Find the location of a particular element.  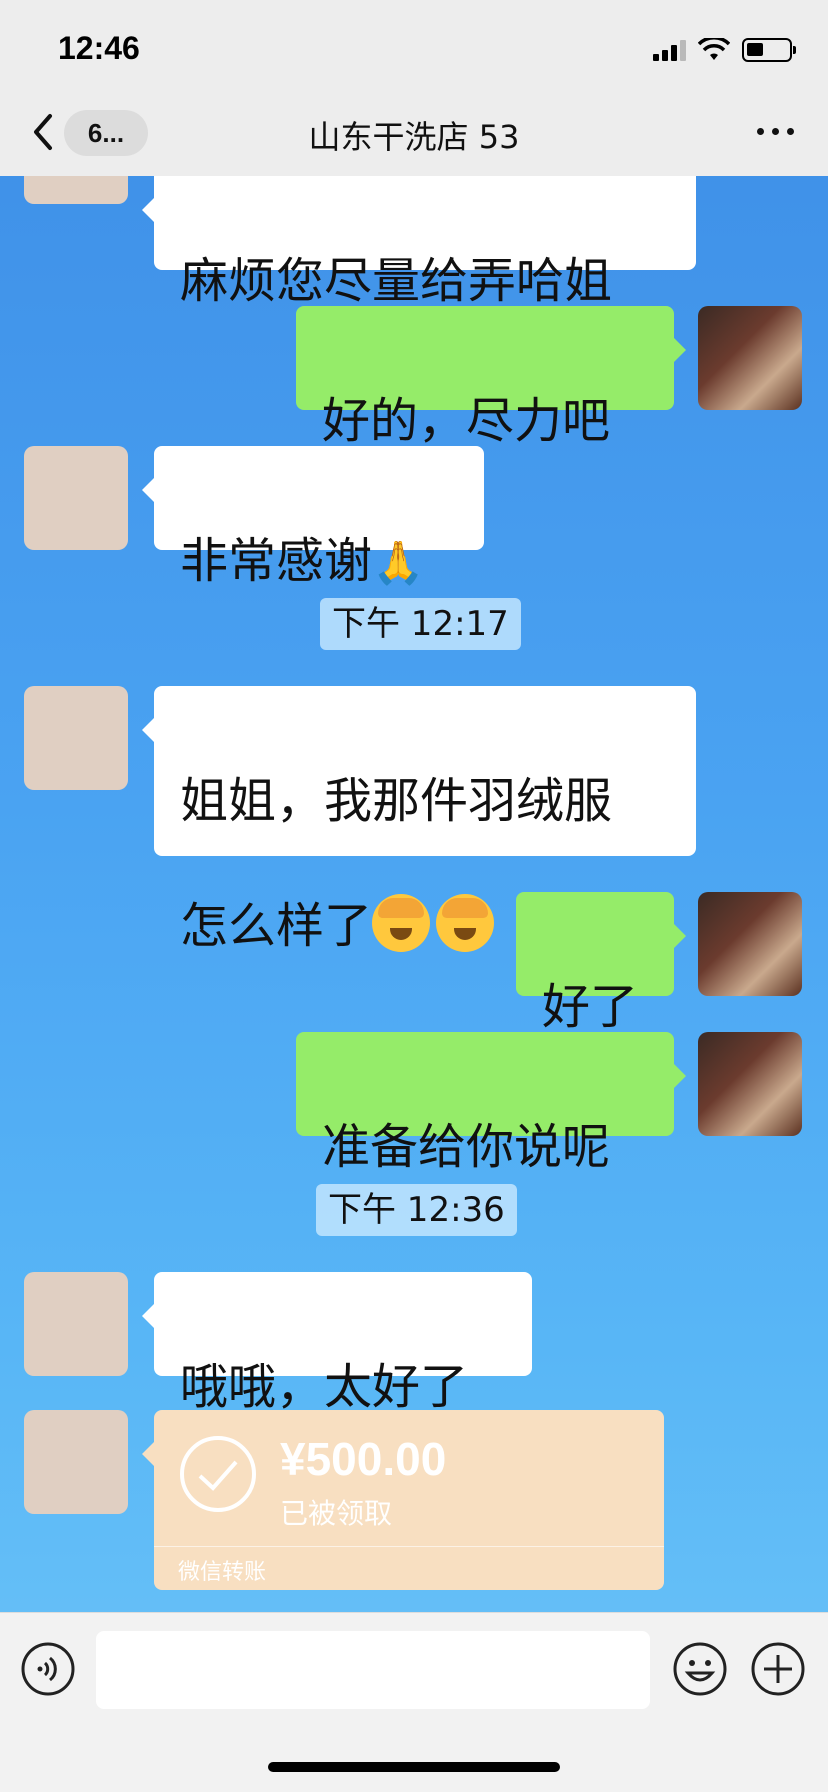

status-icons is located at coordinates (724, 50).